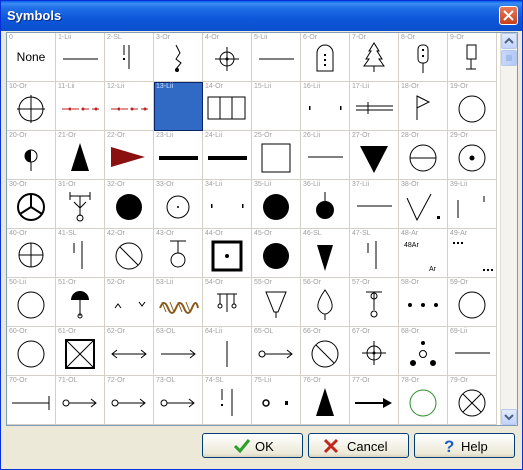 This screenshot has height=470, width=523. Describe the element at coordinates (423, 351) in the screenshot. I see `symbol-cell: 68-Or` at that location.